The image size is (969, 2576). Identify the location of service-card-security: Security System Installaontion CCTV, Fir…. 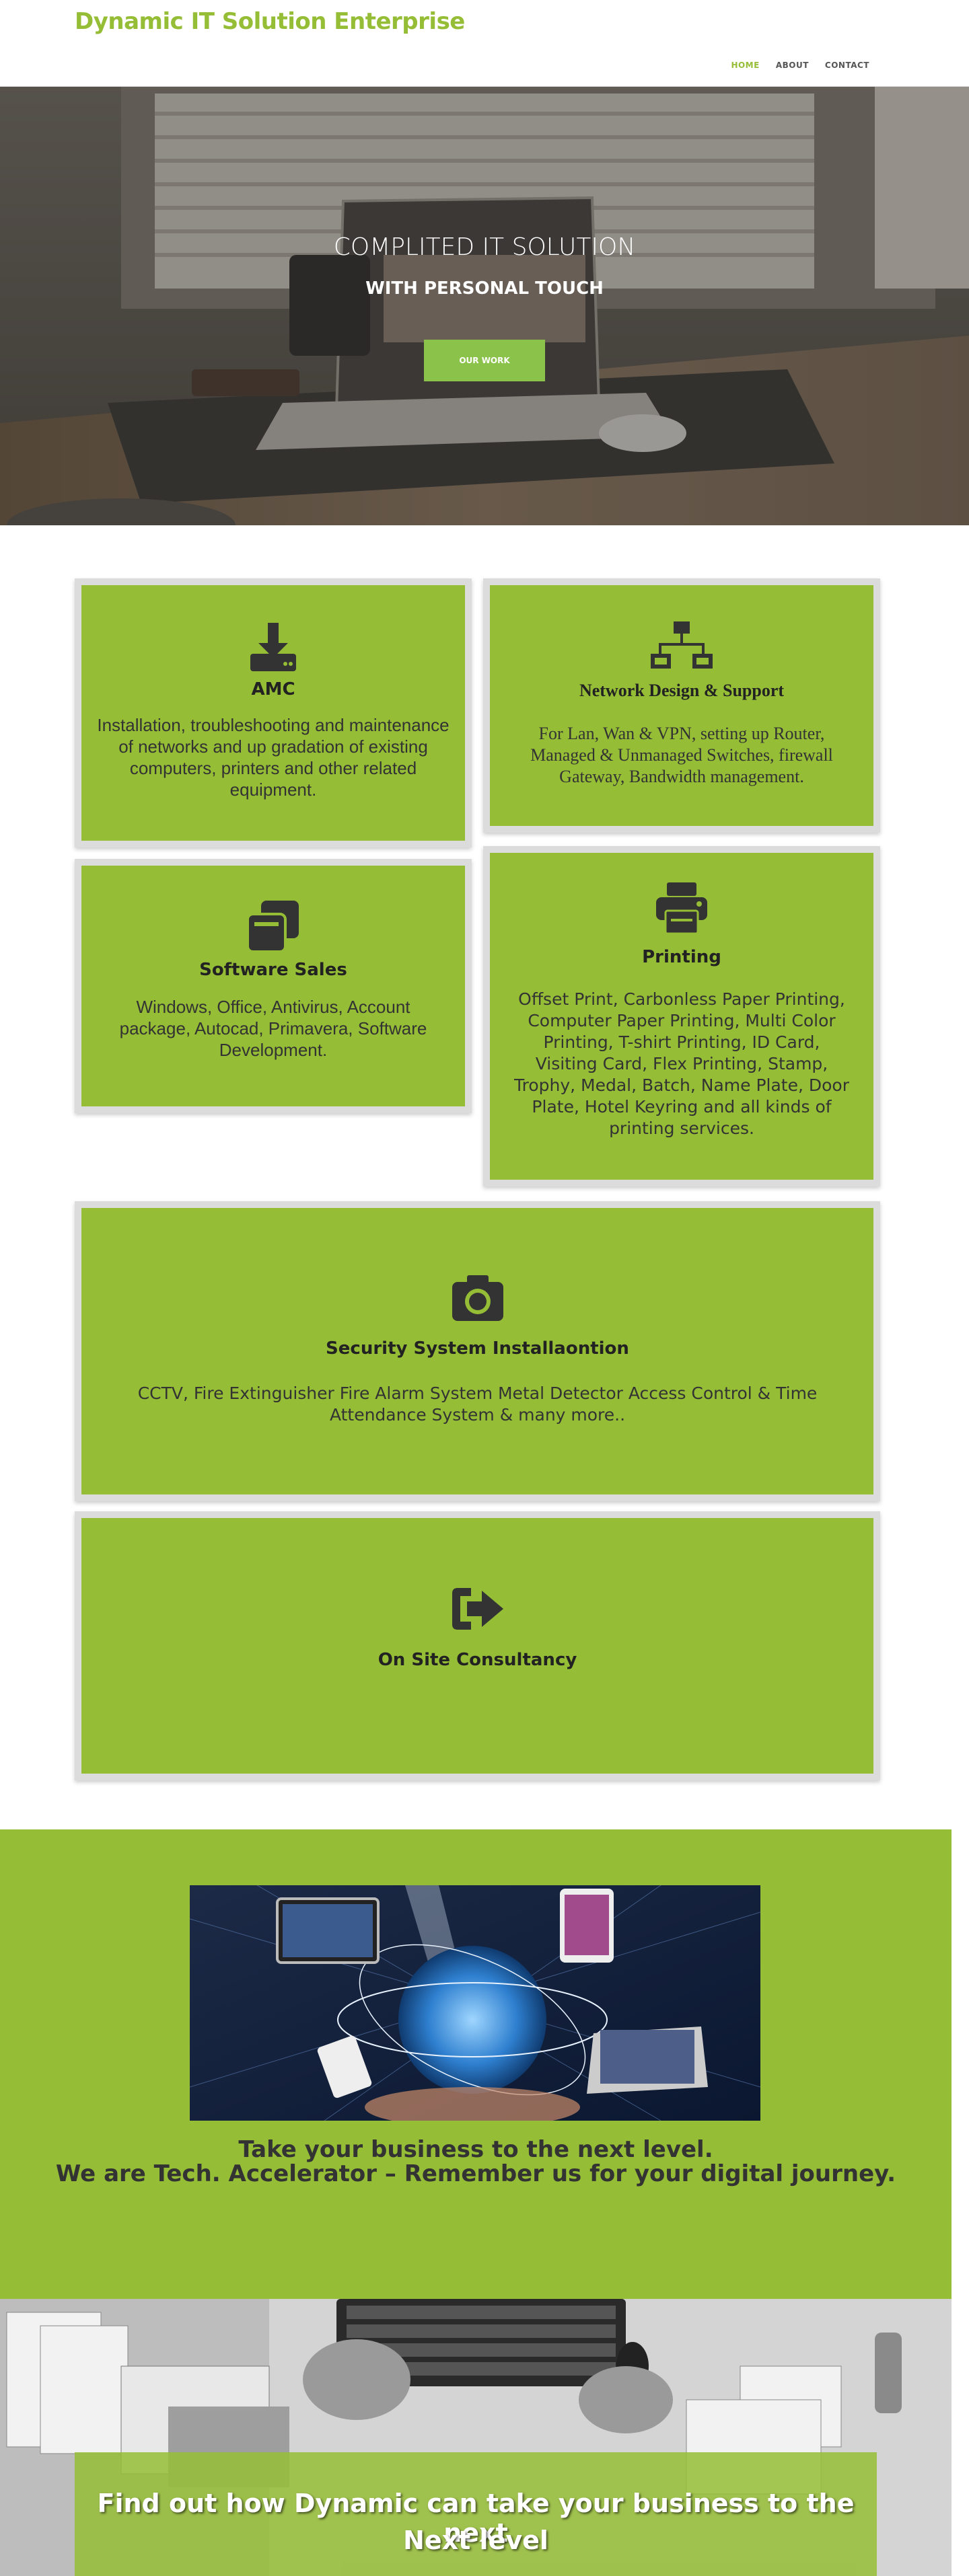
(478, 1351).